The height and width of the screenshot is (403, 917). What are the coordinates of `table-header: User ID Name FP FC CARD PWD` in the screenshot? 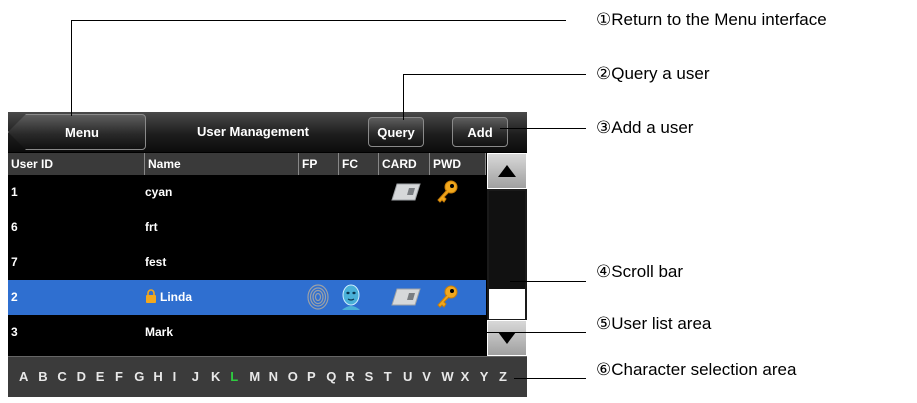 It's located at (247, 164).